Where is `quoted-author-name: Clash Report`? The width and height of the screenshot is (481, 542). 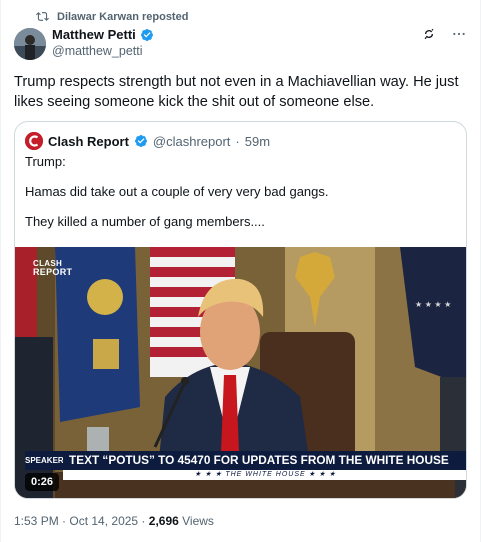
quoted-author-name: Clash Report is located at coordinates (88, 141).